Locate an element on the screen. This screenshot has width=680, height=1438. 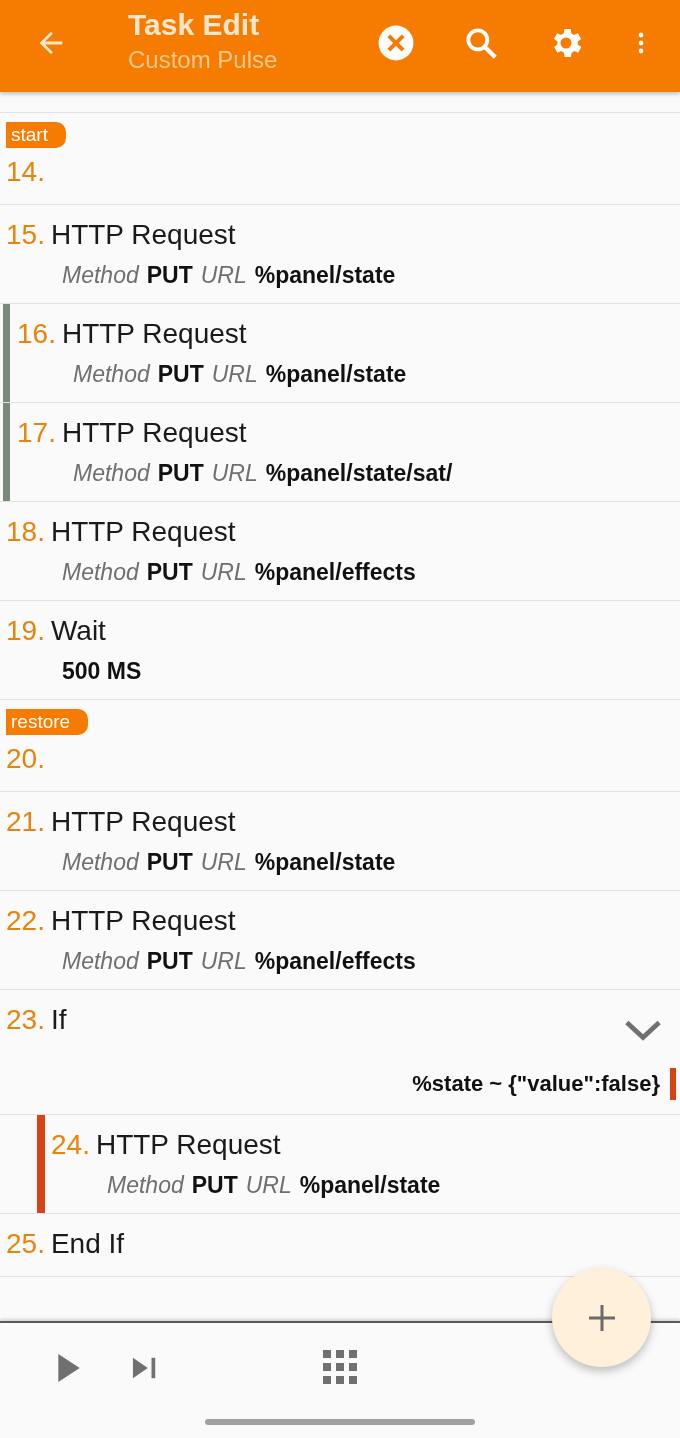
plus-icon is located at coordinates (601, 1317).